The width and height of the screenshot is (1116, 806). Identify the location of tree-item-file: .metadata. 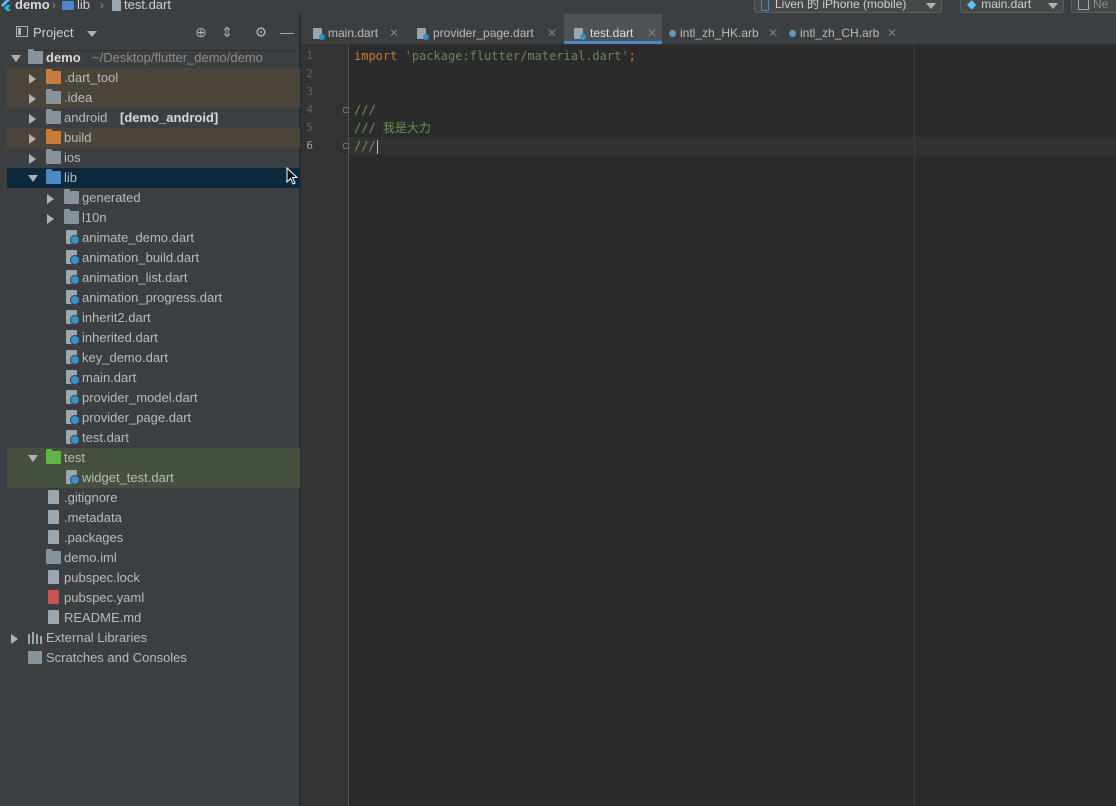
(153, 518).